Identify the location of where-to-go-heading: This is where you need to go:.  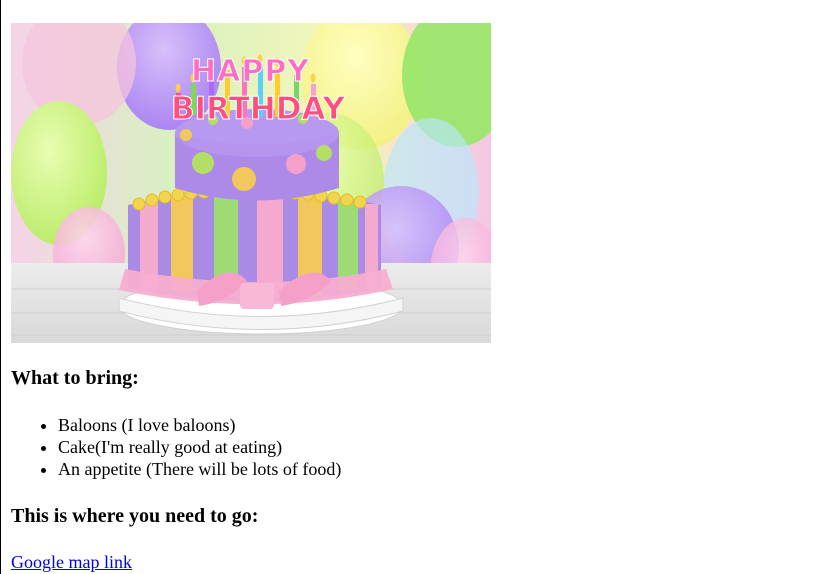
(135, 516).